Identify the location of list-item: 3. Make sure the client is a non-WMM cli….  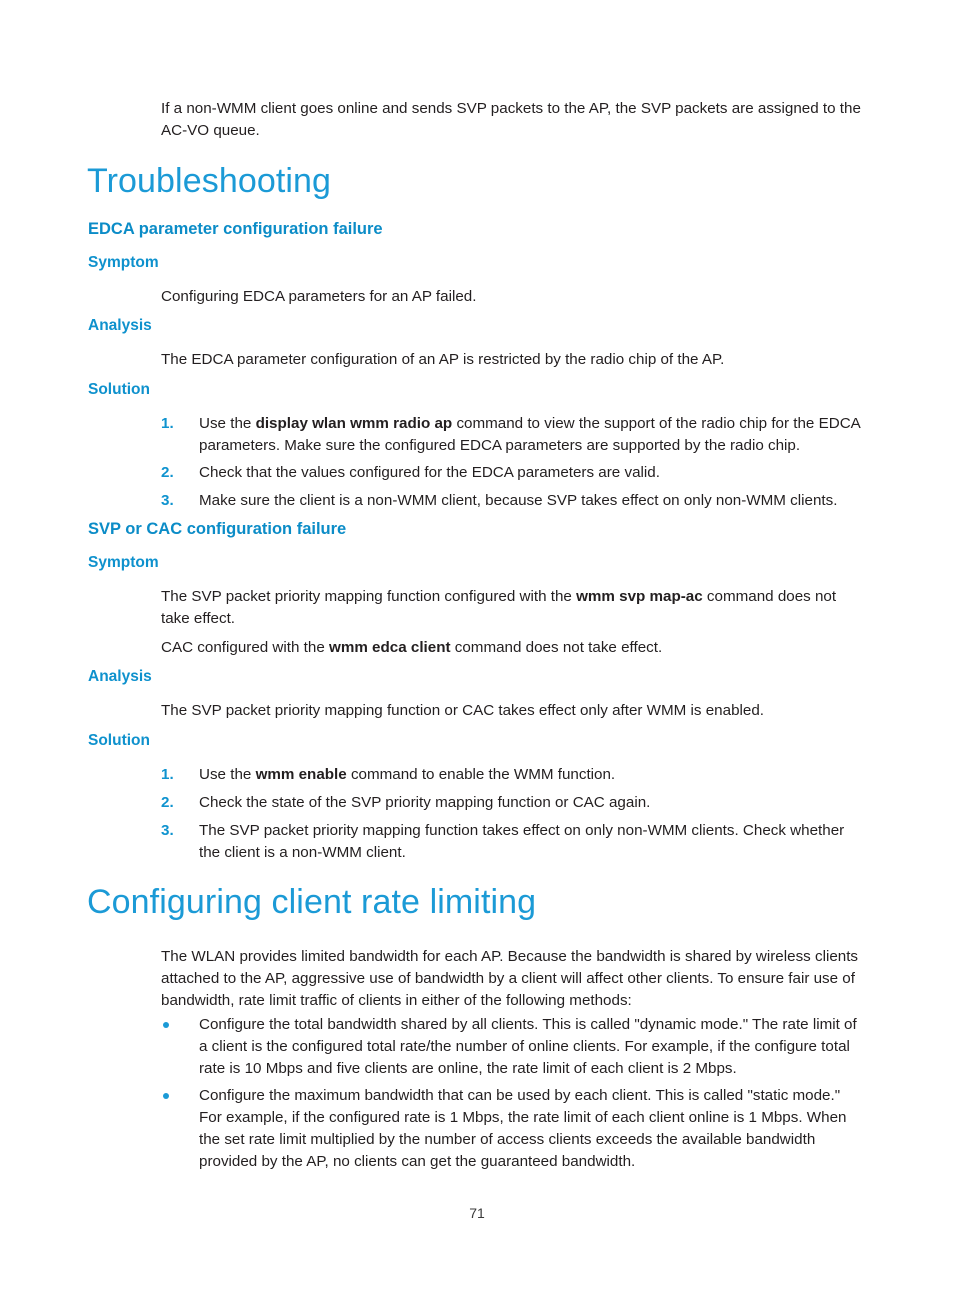
(513, 501).